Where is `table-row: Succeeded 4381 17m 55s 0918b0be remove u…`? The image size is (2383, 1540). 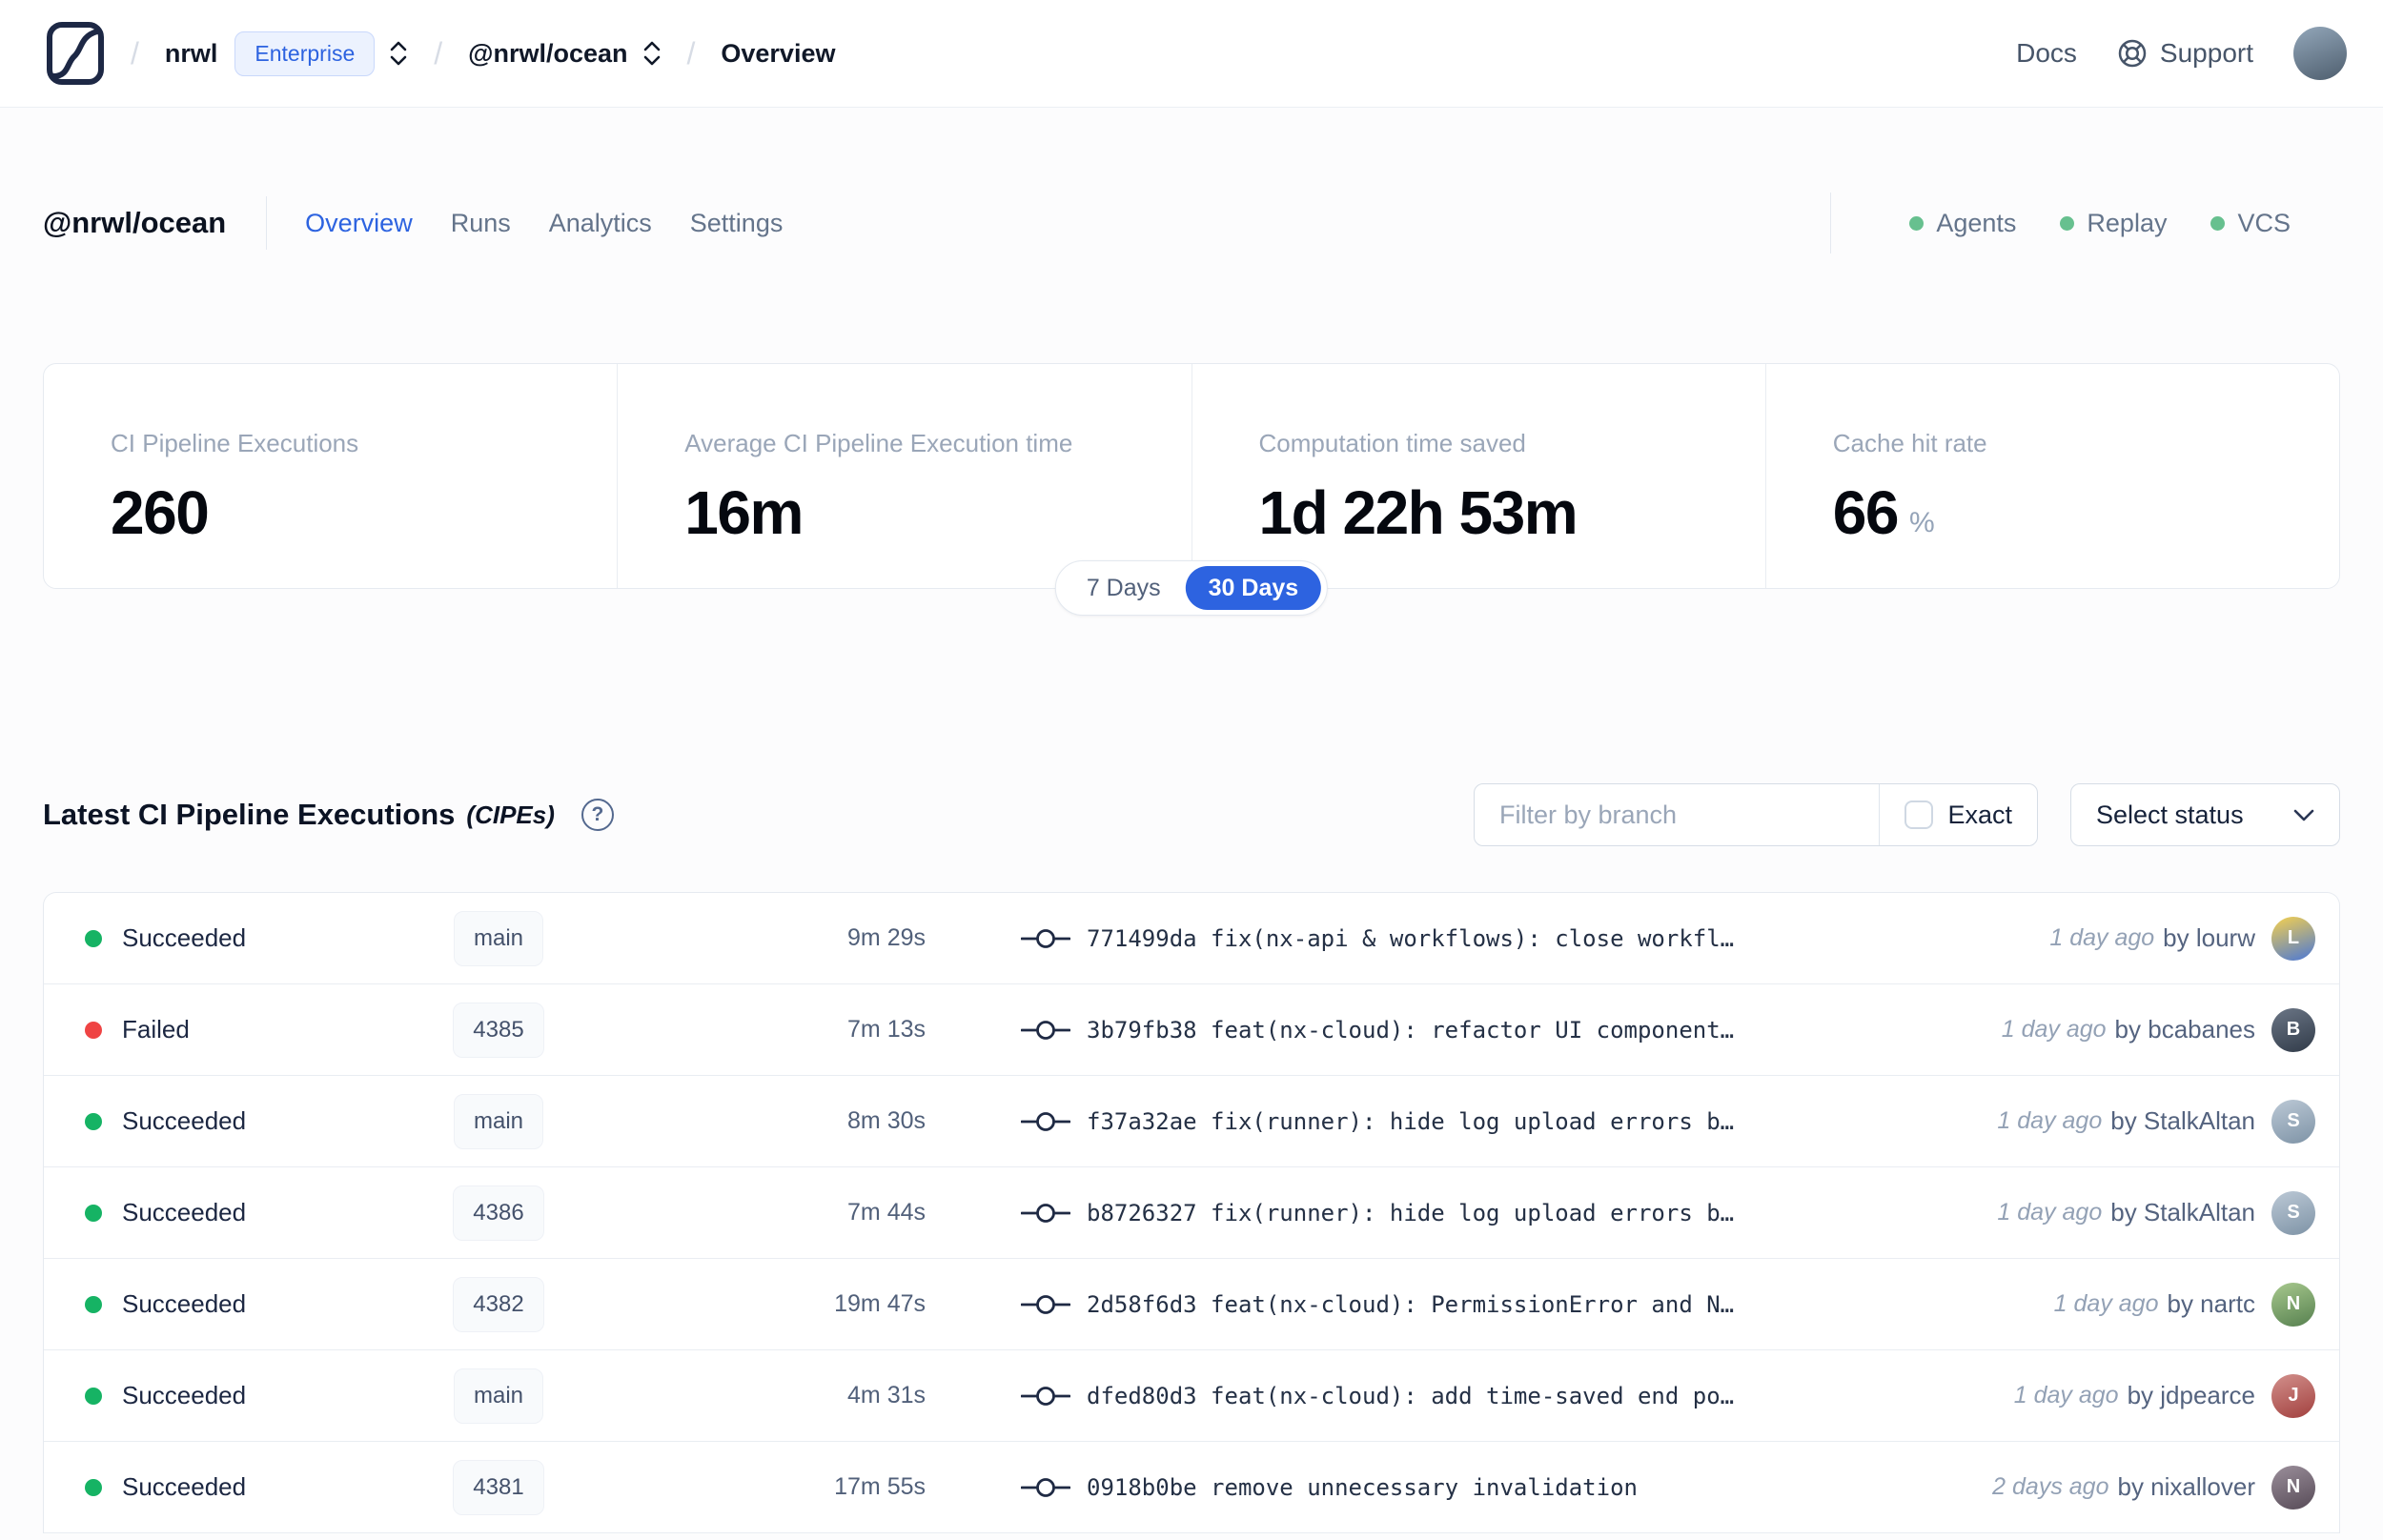 table-row: Succeeded 4381 17m 55s 0918b0be remove u… is located at coordinates (1191, 1487).